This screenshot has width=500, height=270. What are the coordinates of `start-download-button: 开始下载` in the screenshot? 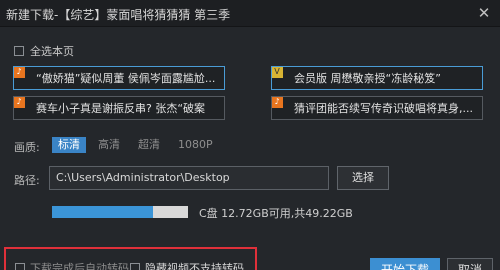 It's located at (405, 264).